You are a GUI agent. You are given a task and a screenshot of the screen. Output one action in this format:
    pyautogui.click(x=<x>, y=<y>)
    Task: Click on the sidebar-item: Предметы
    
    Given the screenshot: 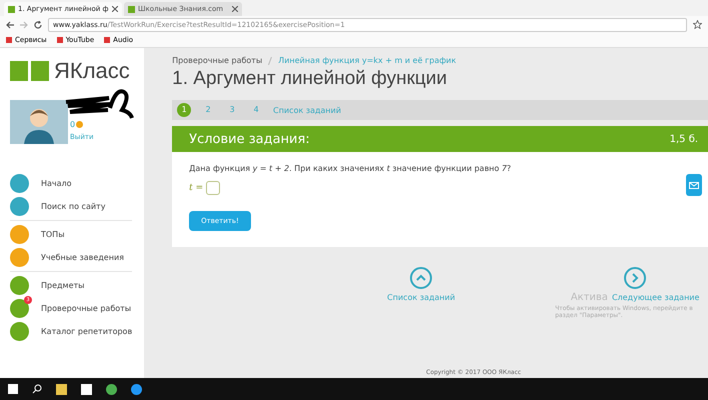 What is the action you would take?
    pyautogui.click(x=62, y=285)
    